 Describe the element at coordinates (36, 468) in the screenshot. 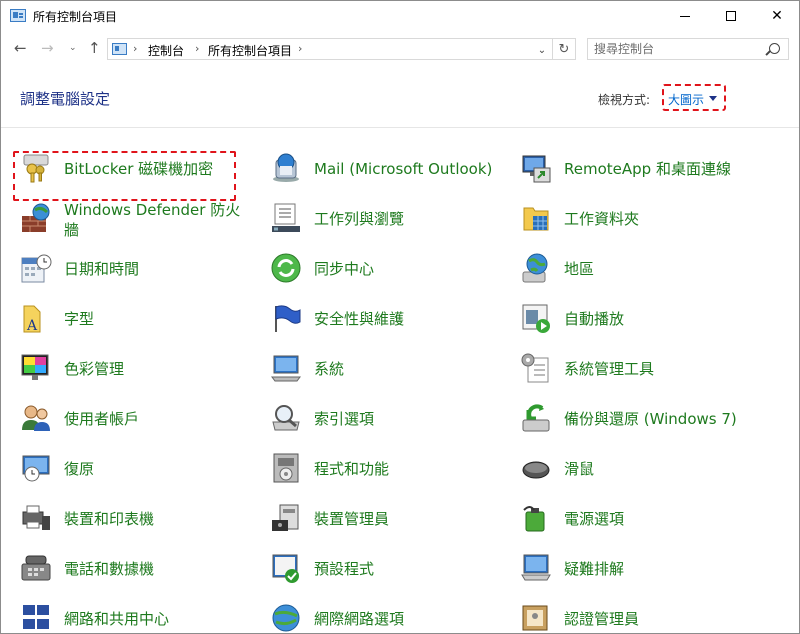

I see `recovery-icon` at that location.